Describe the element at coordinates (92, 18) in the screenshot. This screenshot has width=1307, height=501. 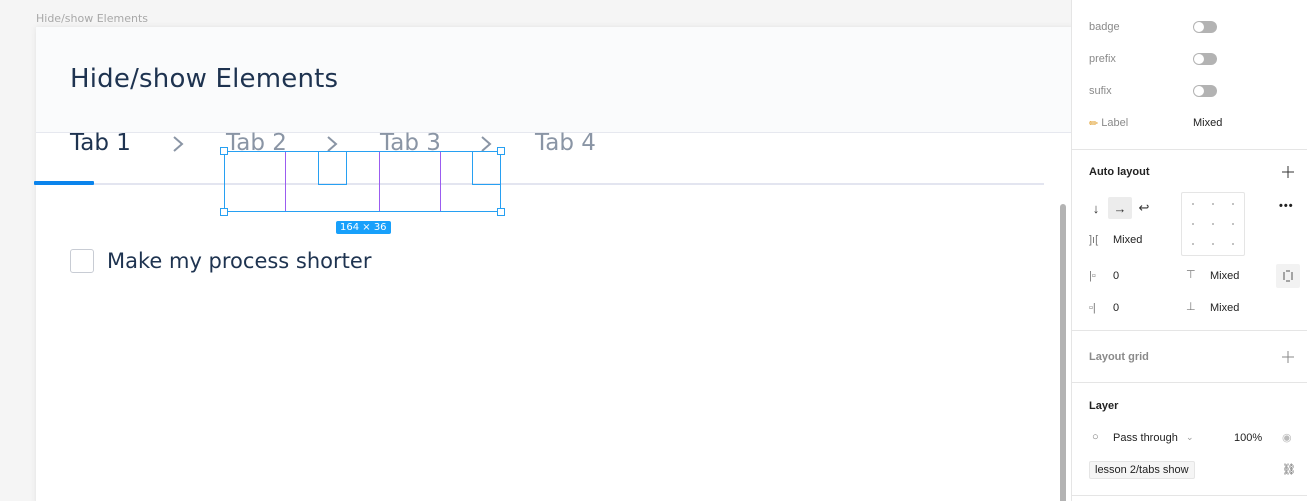
I see `frame-label: Hide/show Elements` at that location.